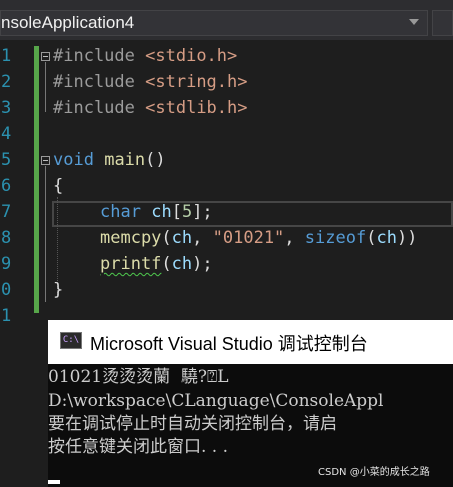  Describe the element at coordinates (414, 22) in the screenshot. I see `chevron-down-icon` at that location.